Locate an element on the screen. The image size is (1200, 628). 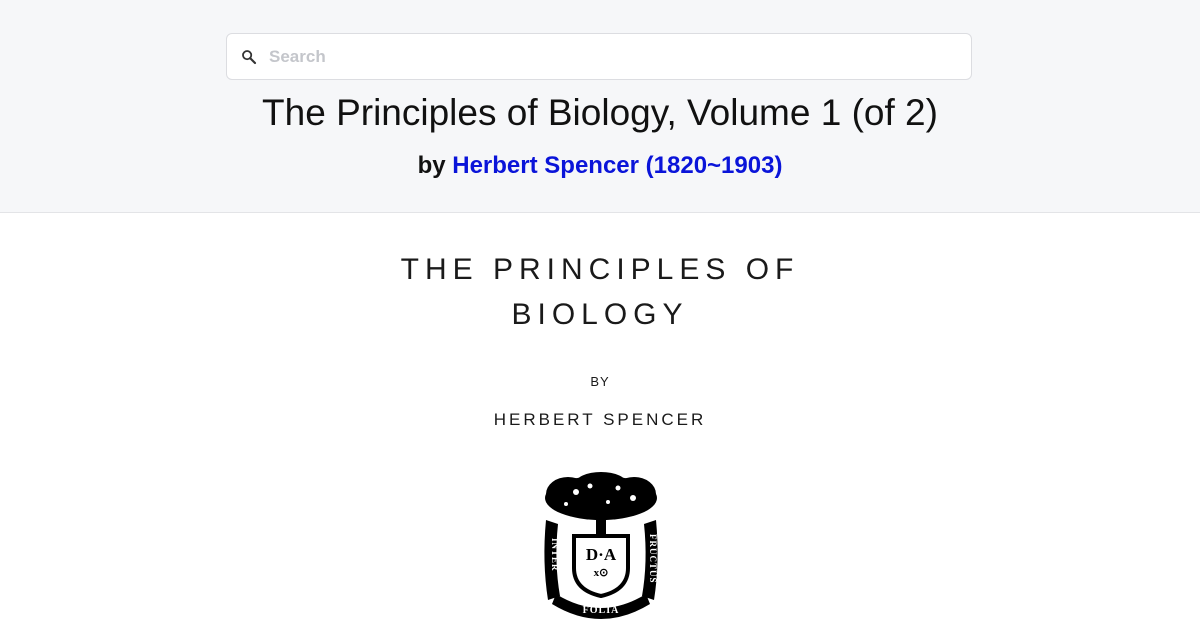
content-title-line-1: THE PRINCIPLES OF is located at coordinates (600, 269).